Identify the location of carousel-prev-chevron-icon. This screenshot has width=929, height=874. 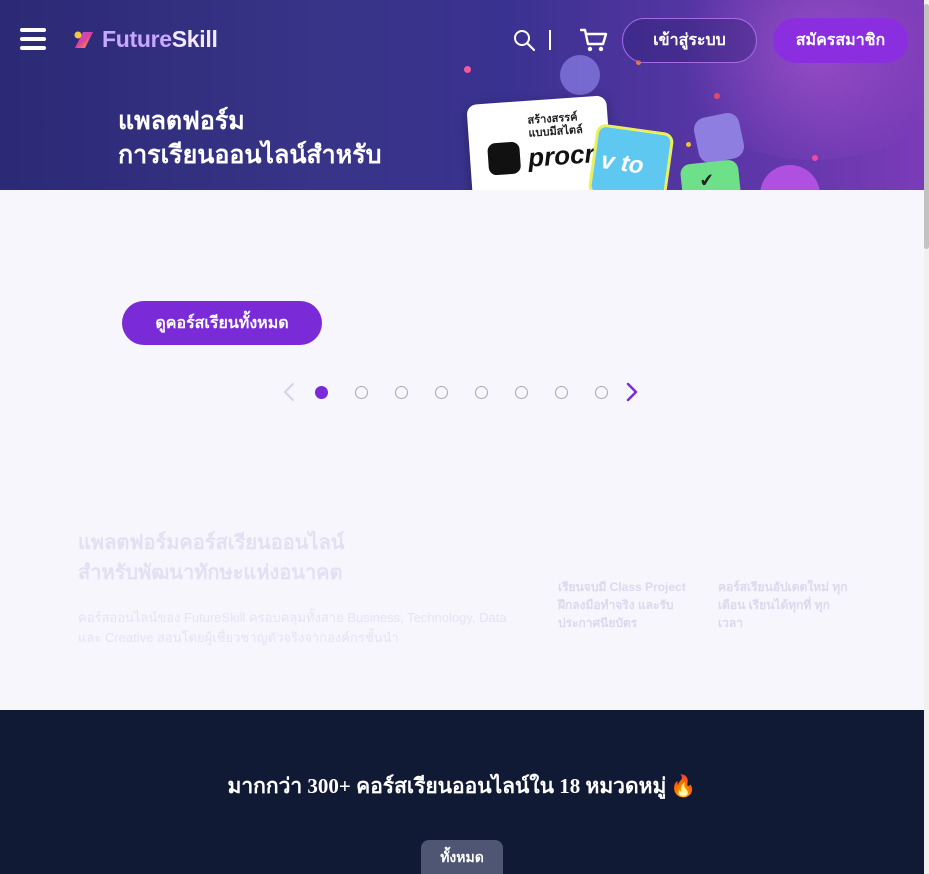
(289, 392).